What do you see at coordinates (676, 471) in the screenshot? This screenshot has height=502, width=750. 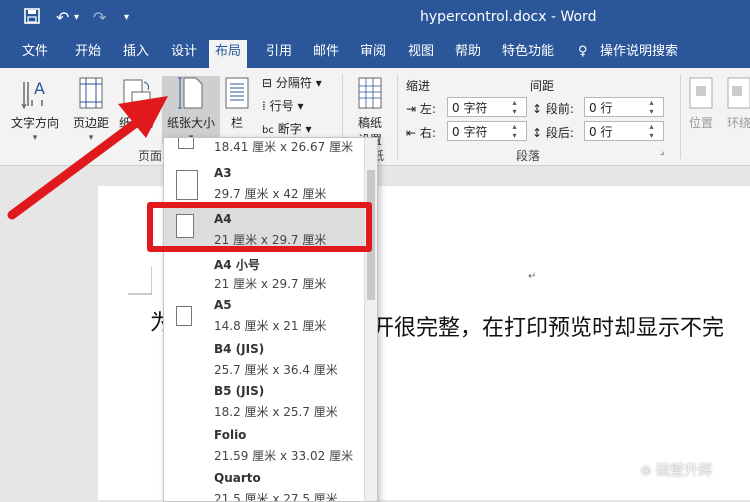 I see `watermark: ⊚ 硫壁升辉` at bounding box center [676, 471].